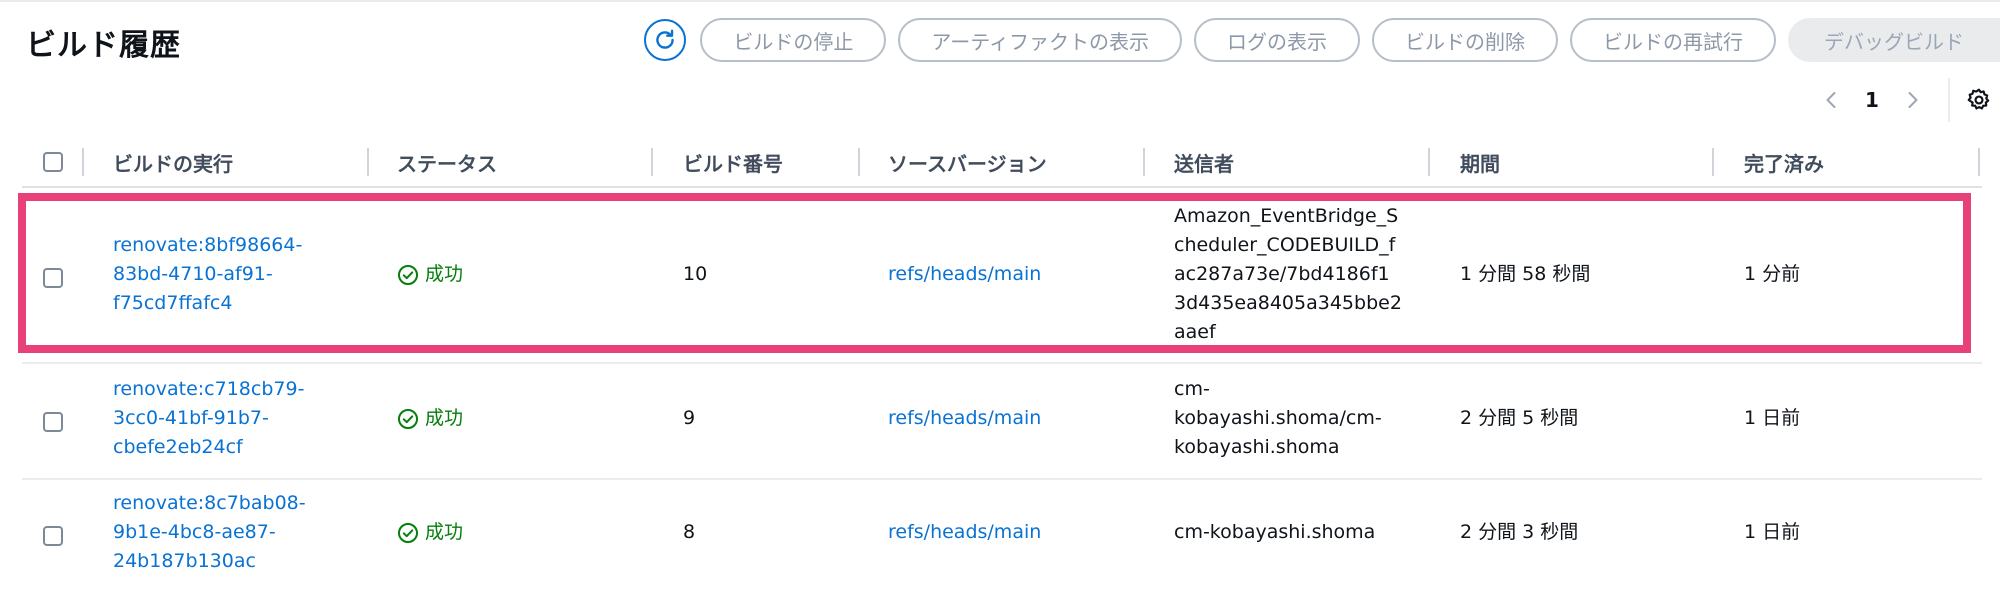  What do you see at coordinates (1772, 274) in the screenshot?
I see `completed-time: 1 分前` at bounding box center [1772, 274].